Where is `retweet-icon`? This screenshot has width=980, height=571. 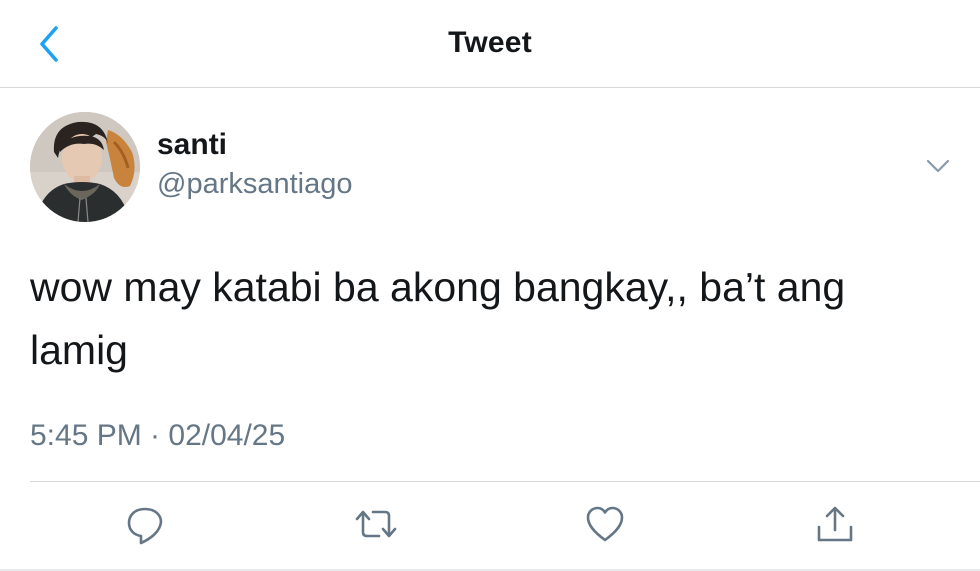
retweet-icon is located at coordinates (376, 524).